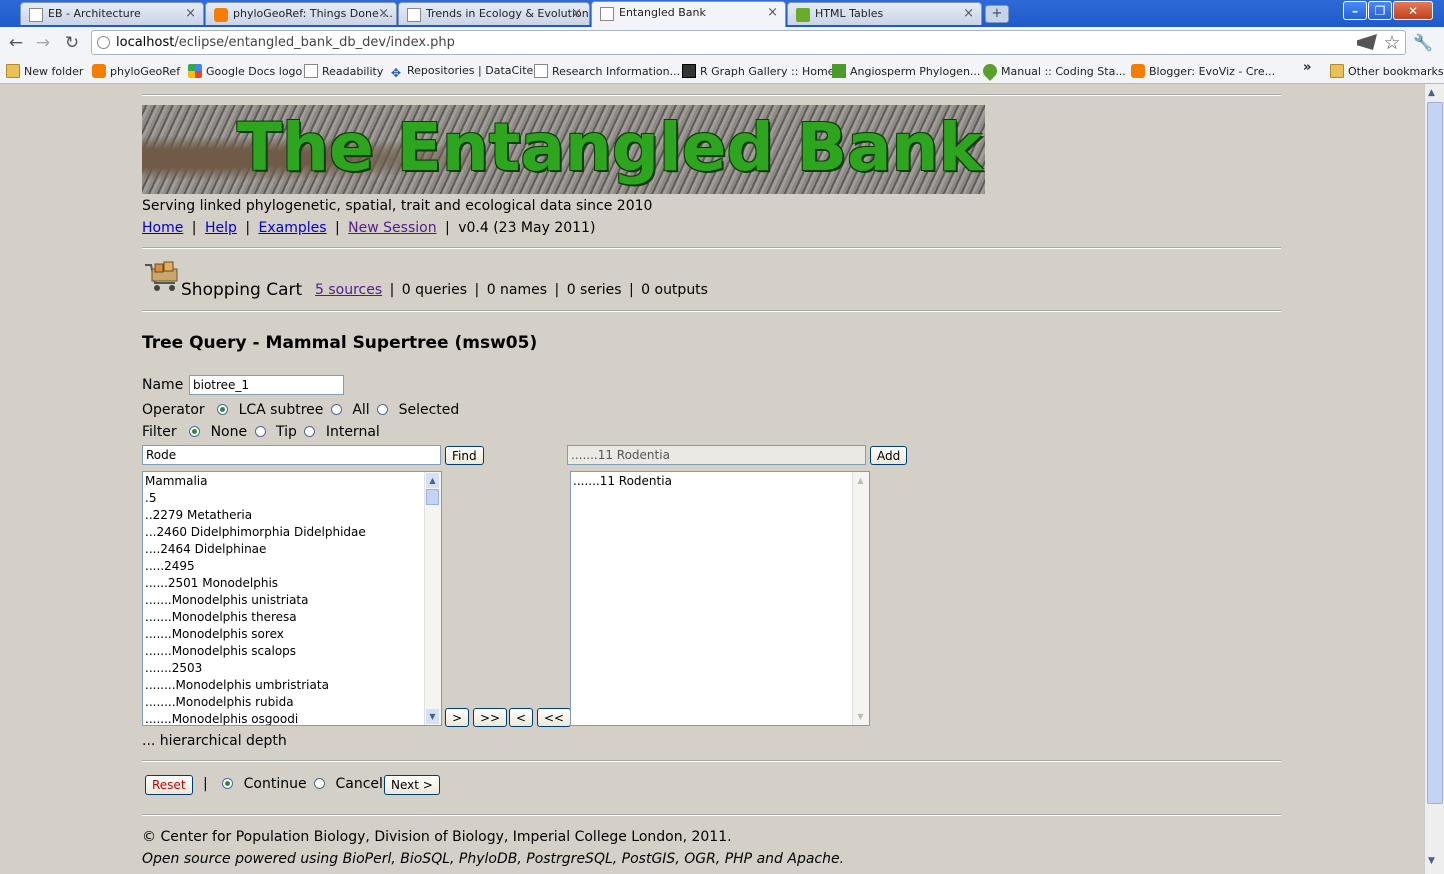  Describe the element at coordinates (336, 409) in the screenshot. I see `operator-all-radio` at that location.